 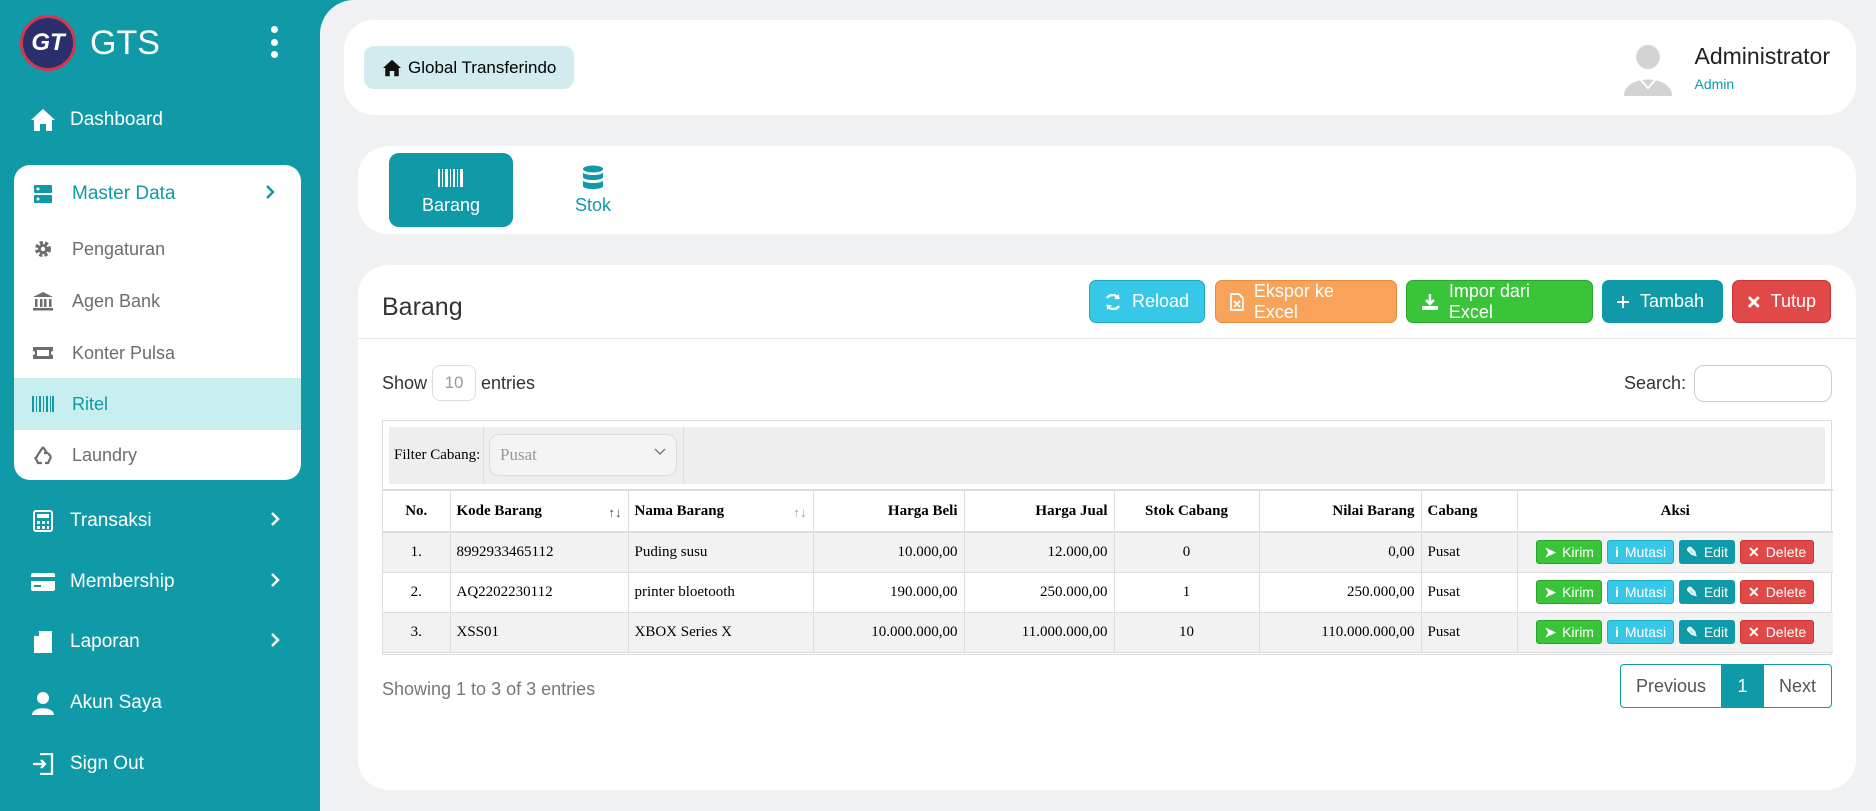 What do you see at coordinates (1550, 551) in the screenshot?
I see `send-icon: ➤` at bounding box center [1550, 551].